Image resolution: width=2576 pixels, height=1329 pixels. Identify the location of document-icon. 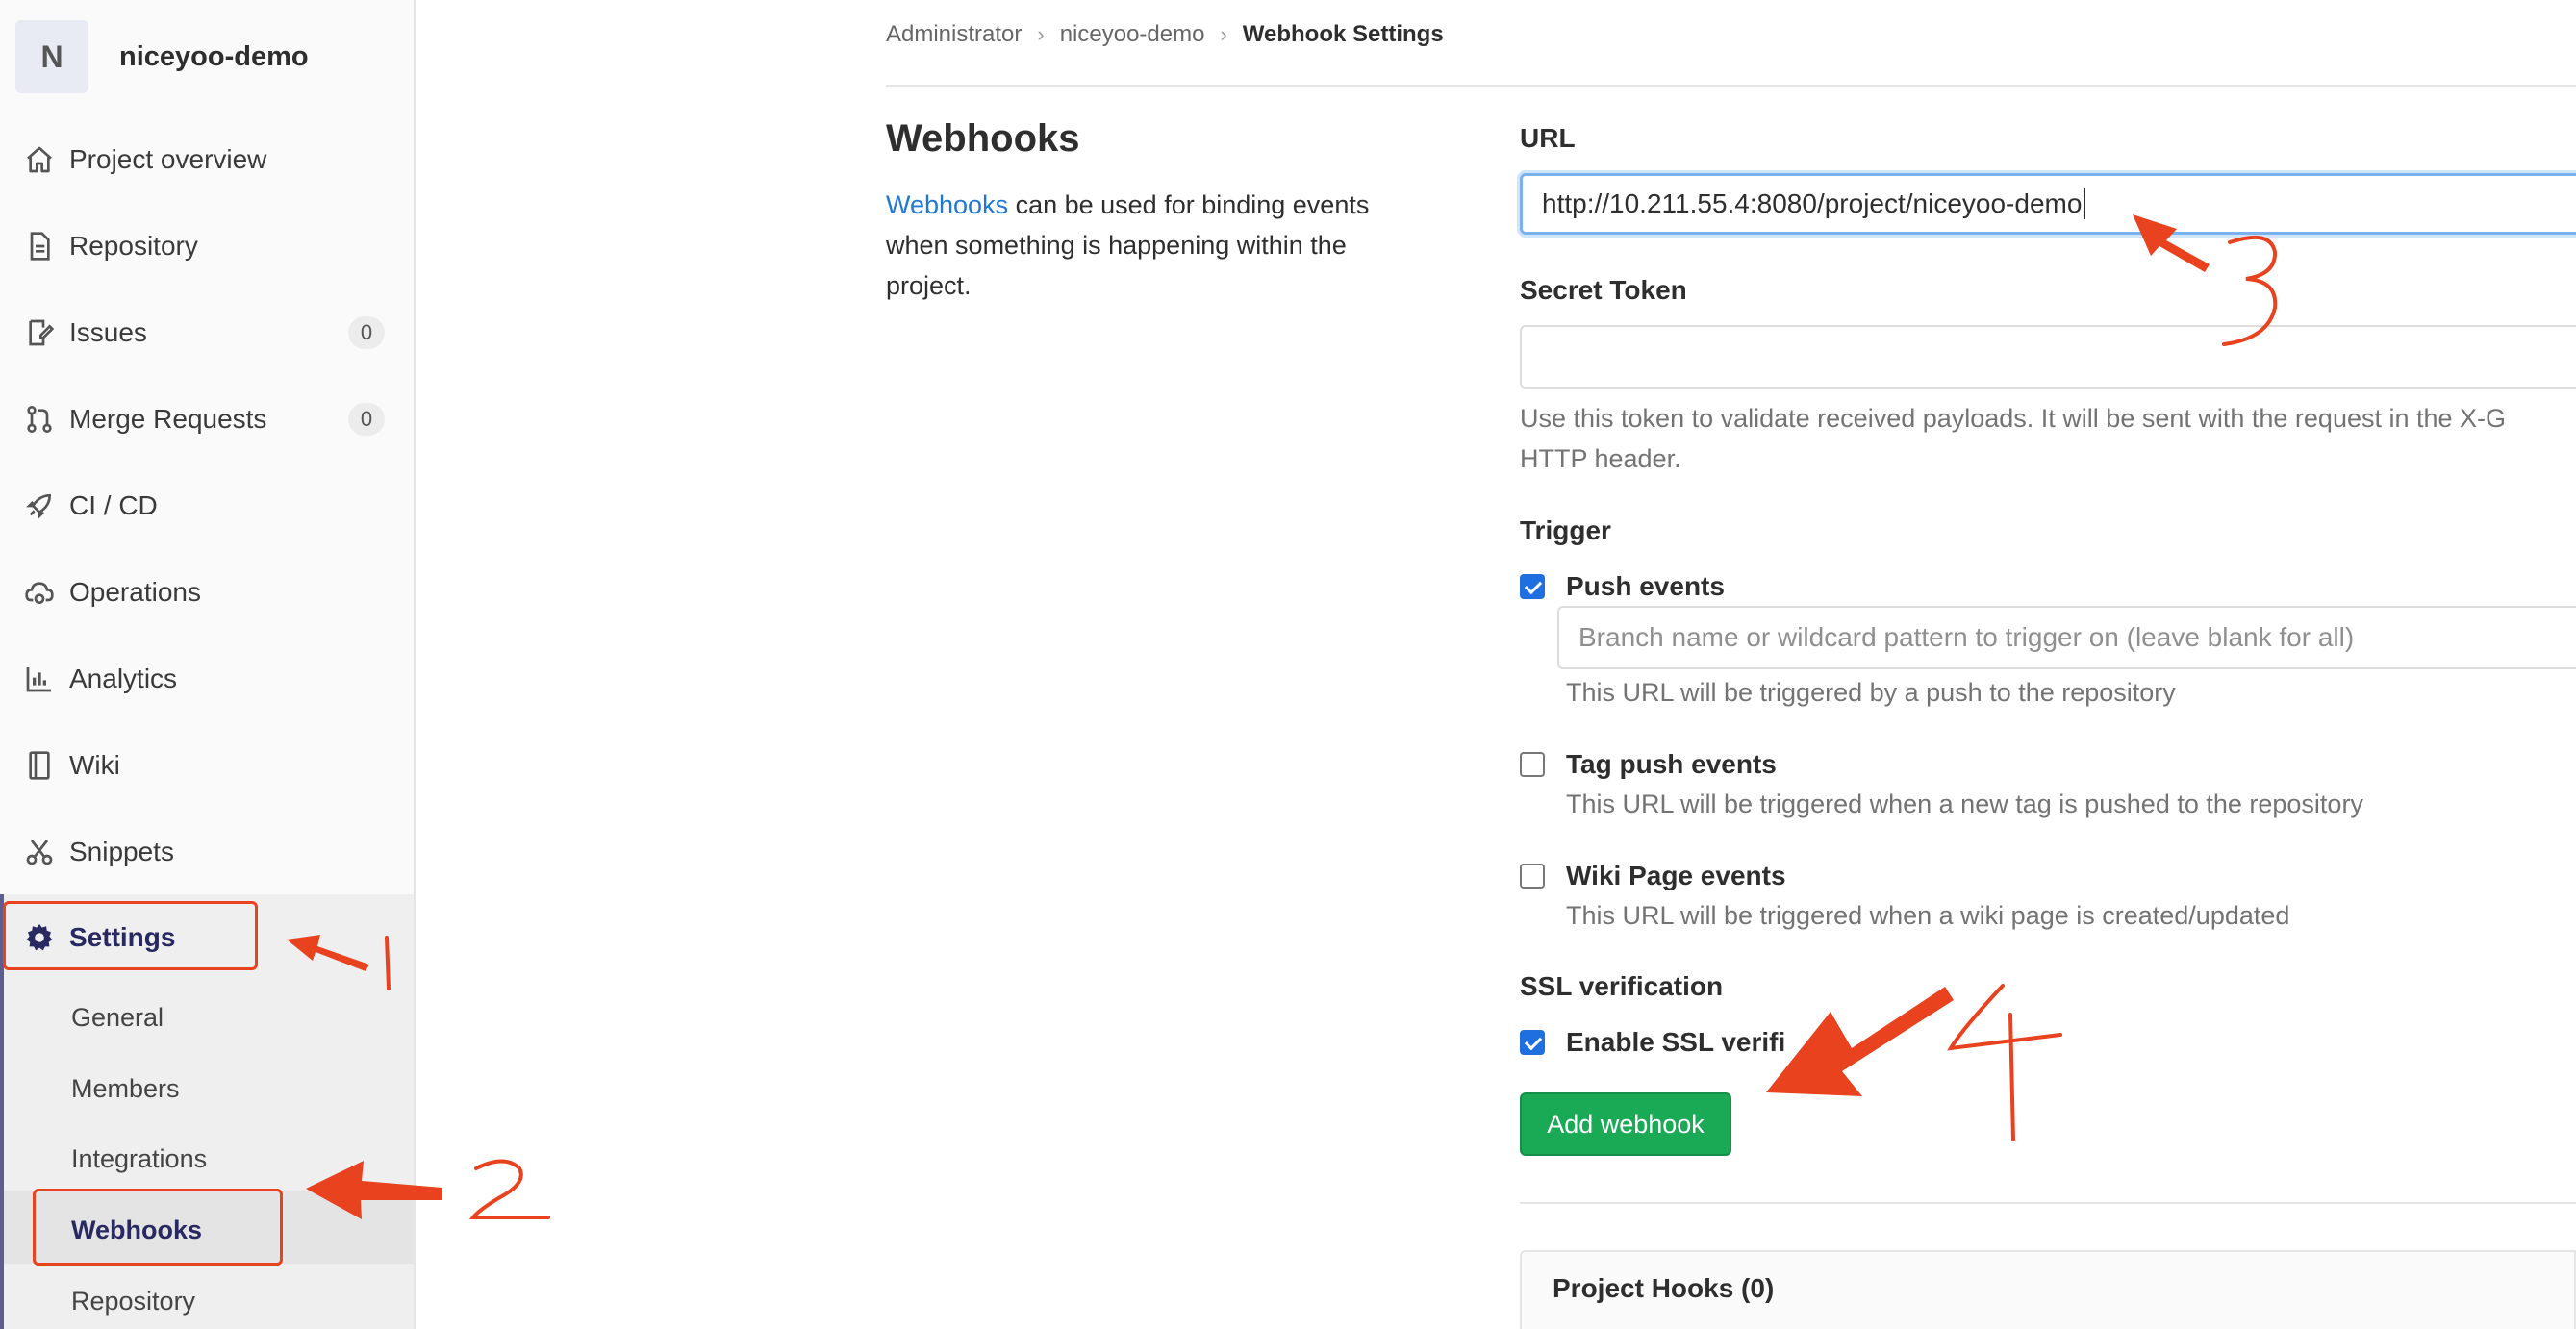
(40, 246).